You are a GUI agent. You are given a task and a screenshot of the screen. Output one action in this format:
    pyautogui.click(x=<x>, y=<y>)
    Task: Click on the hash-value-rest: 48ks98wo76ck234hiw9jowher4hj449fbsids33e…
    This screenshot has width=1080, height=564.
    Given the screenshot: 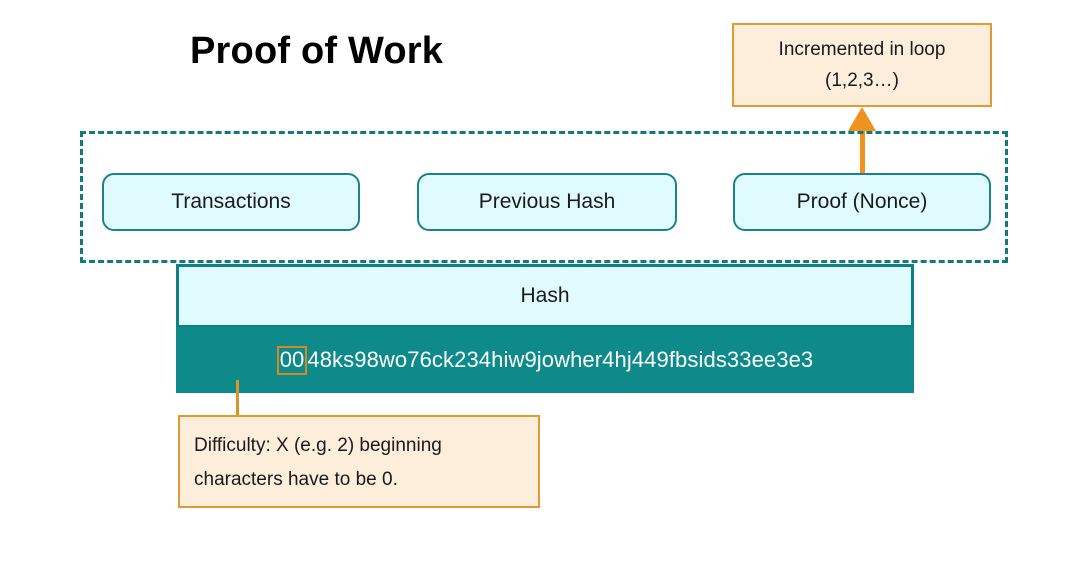 What is the action you would take?
    pyautogui.click(x=560, y=359)
    